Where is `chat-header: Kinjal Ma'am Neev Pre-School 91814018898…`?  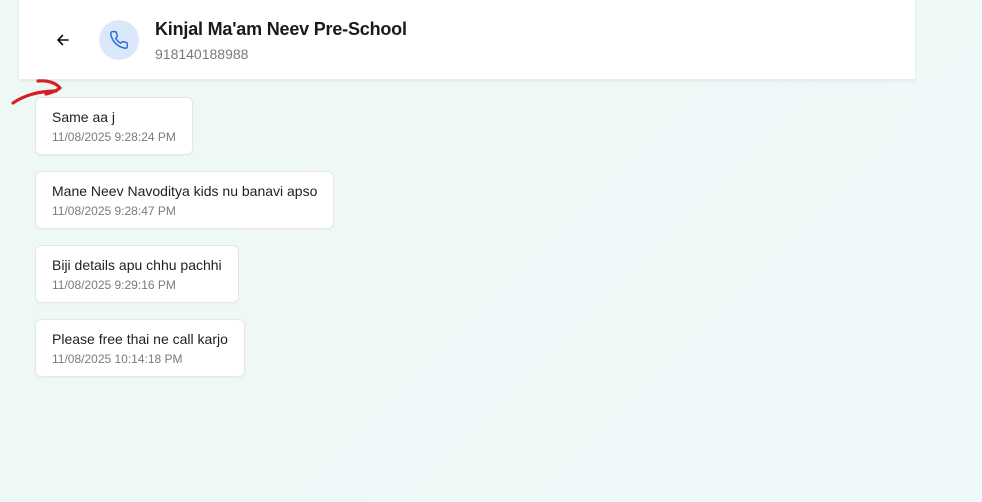 chat-header: Kinjal Ma'am Neev Pre-School 91814018898… is located at coordinates (467, 40).